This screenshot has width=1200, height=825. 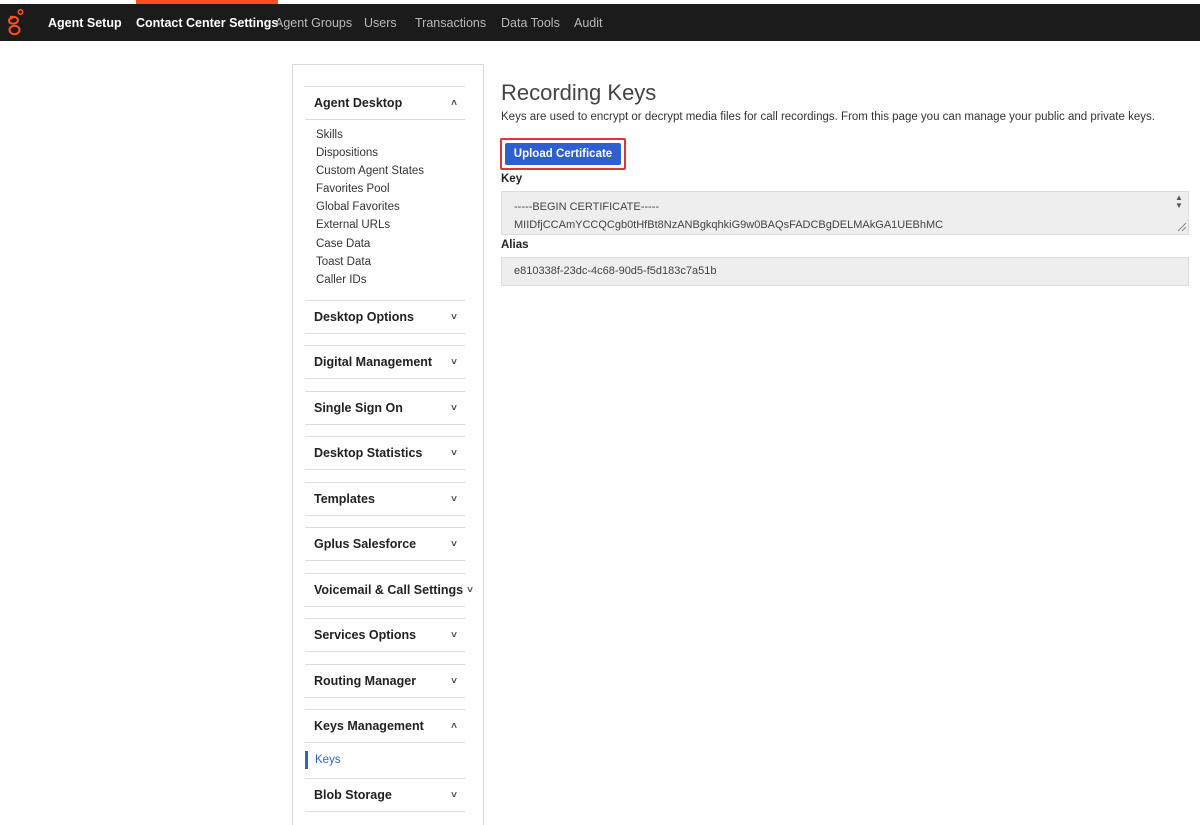 I want to click on alias-field: e810338f-23dc-4c68-90d5-f5d183c7a51b, so click(x=845, y=271).